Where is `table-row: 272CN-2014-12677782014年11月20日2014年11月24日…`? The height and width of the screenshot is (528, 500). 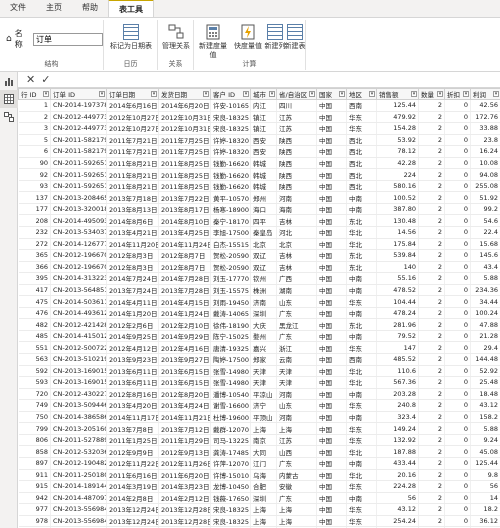 table-row: 272CN-2014-12677782014年11月20日2014年11月24日… is located at coordinates (259, 244).